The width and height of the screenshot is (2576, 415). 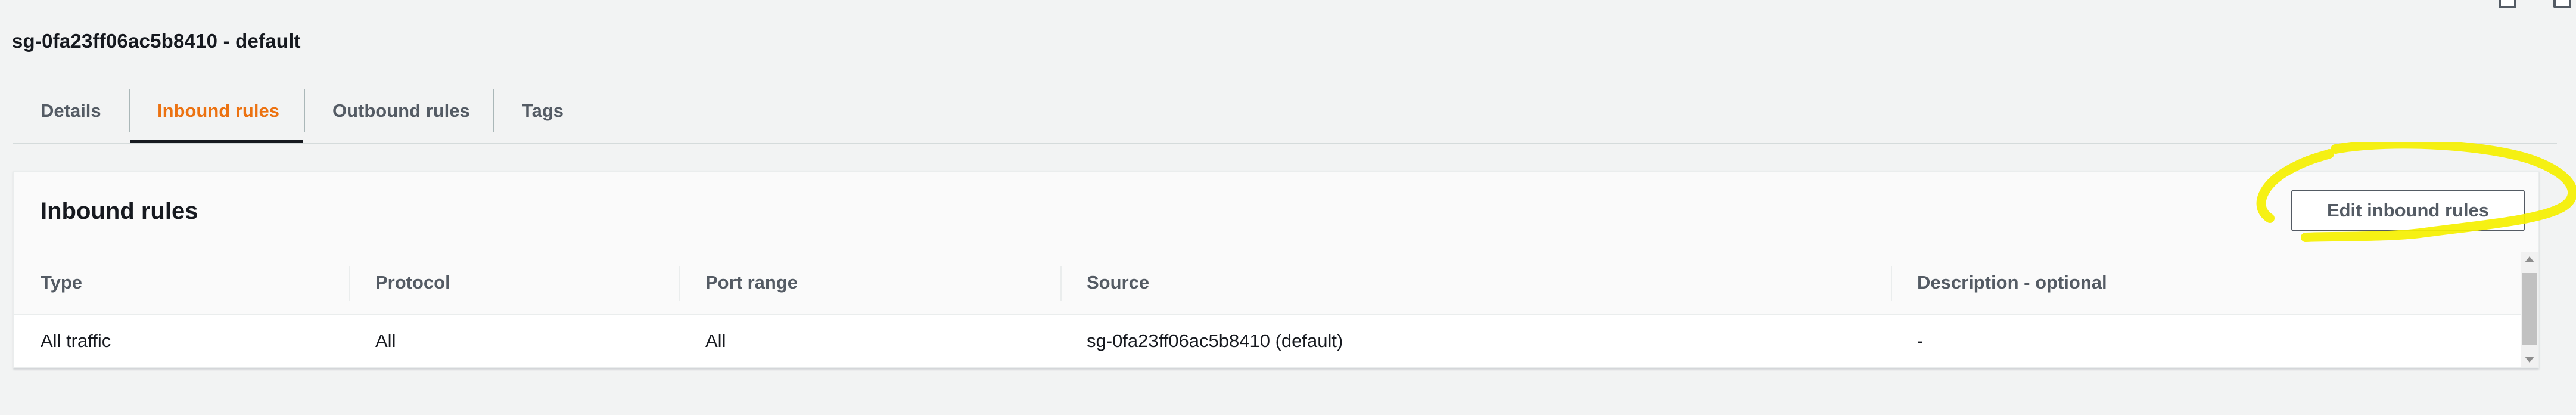 I want to click on column-header-description: Description - optional, so click(x=2012, y=283).